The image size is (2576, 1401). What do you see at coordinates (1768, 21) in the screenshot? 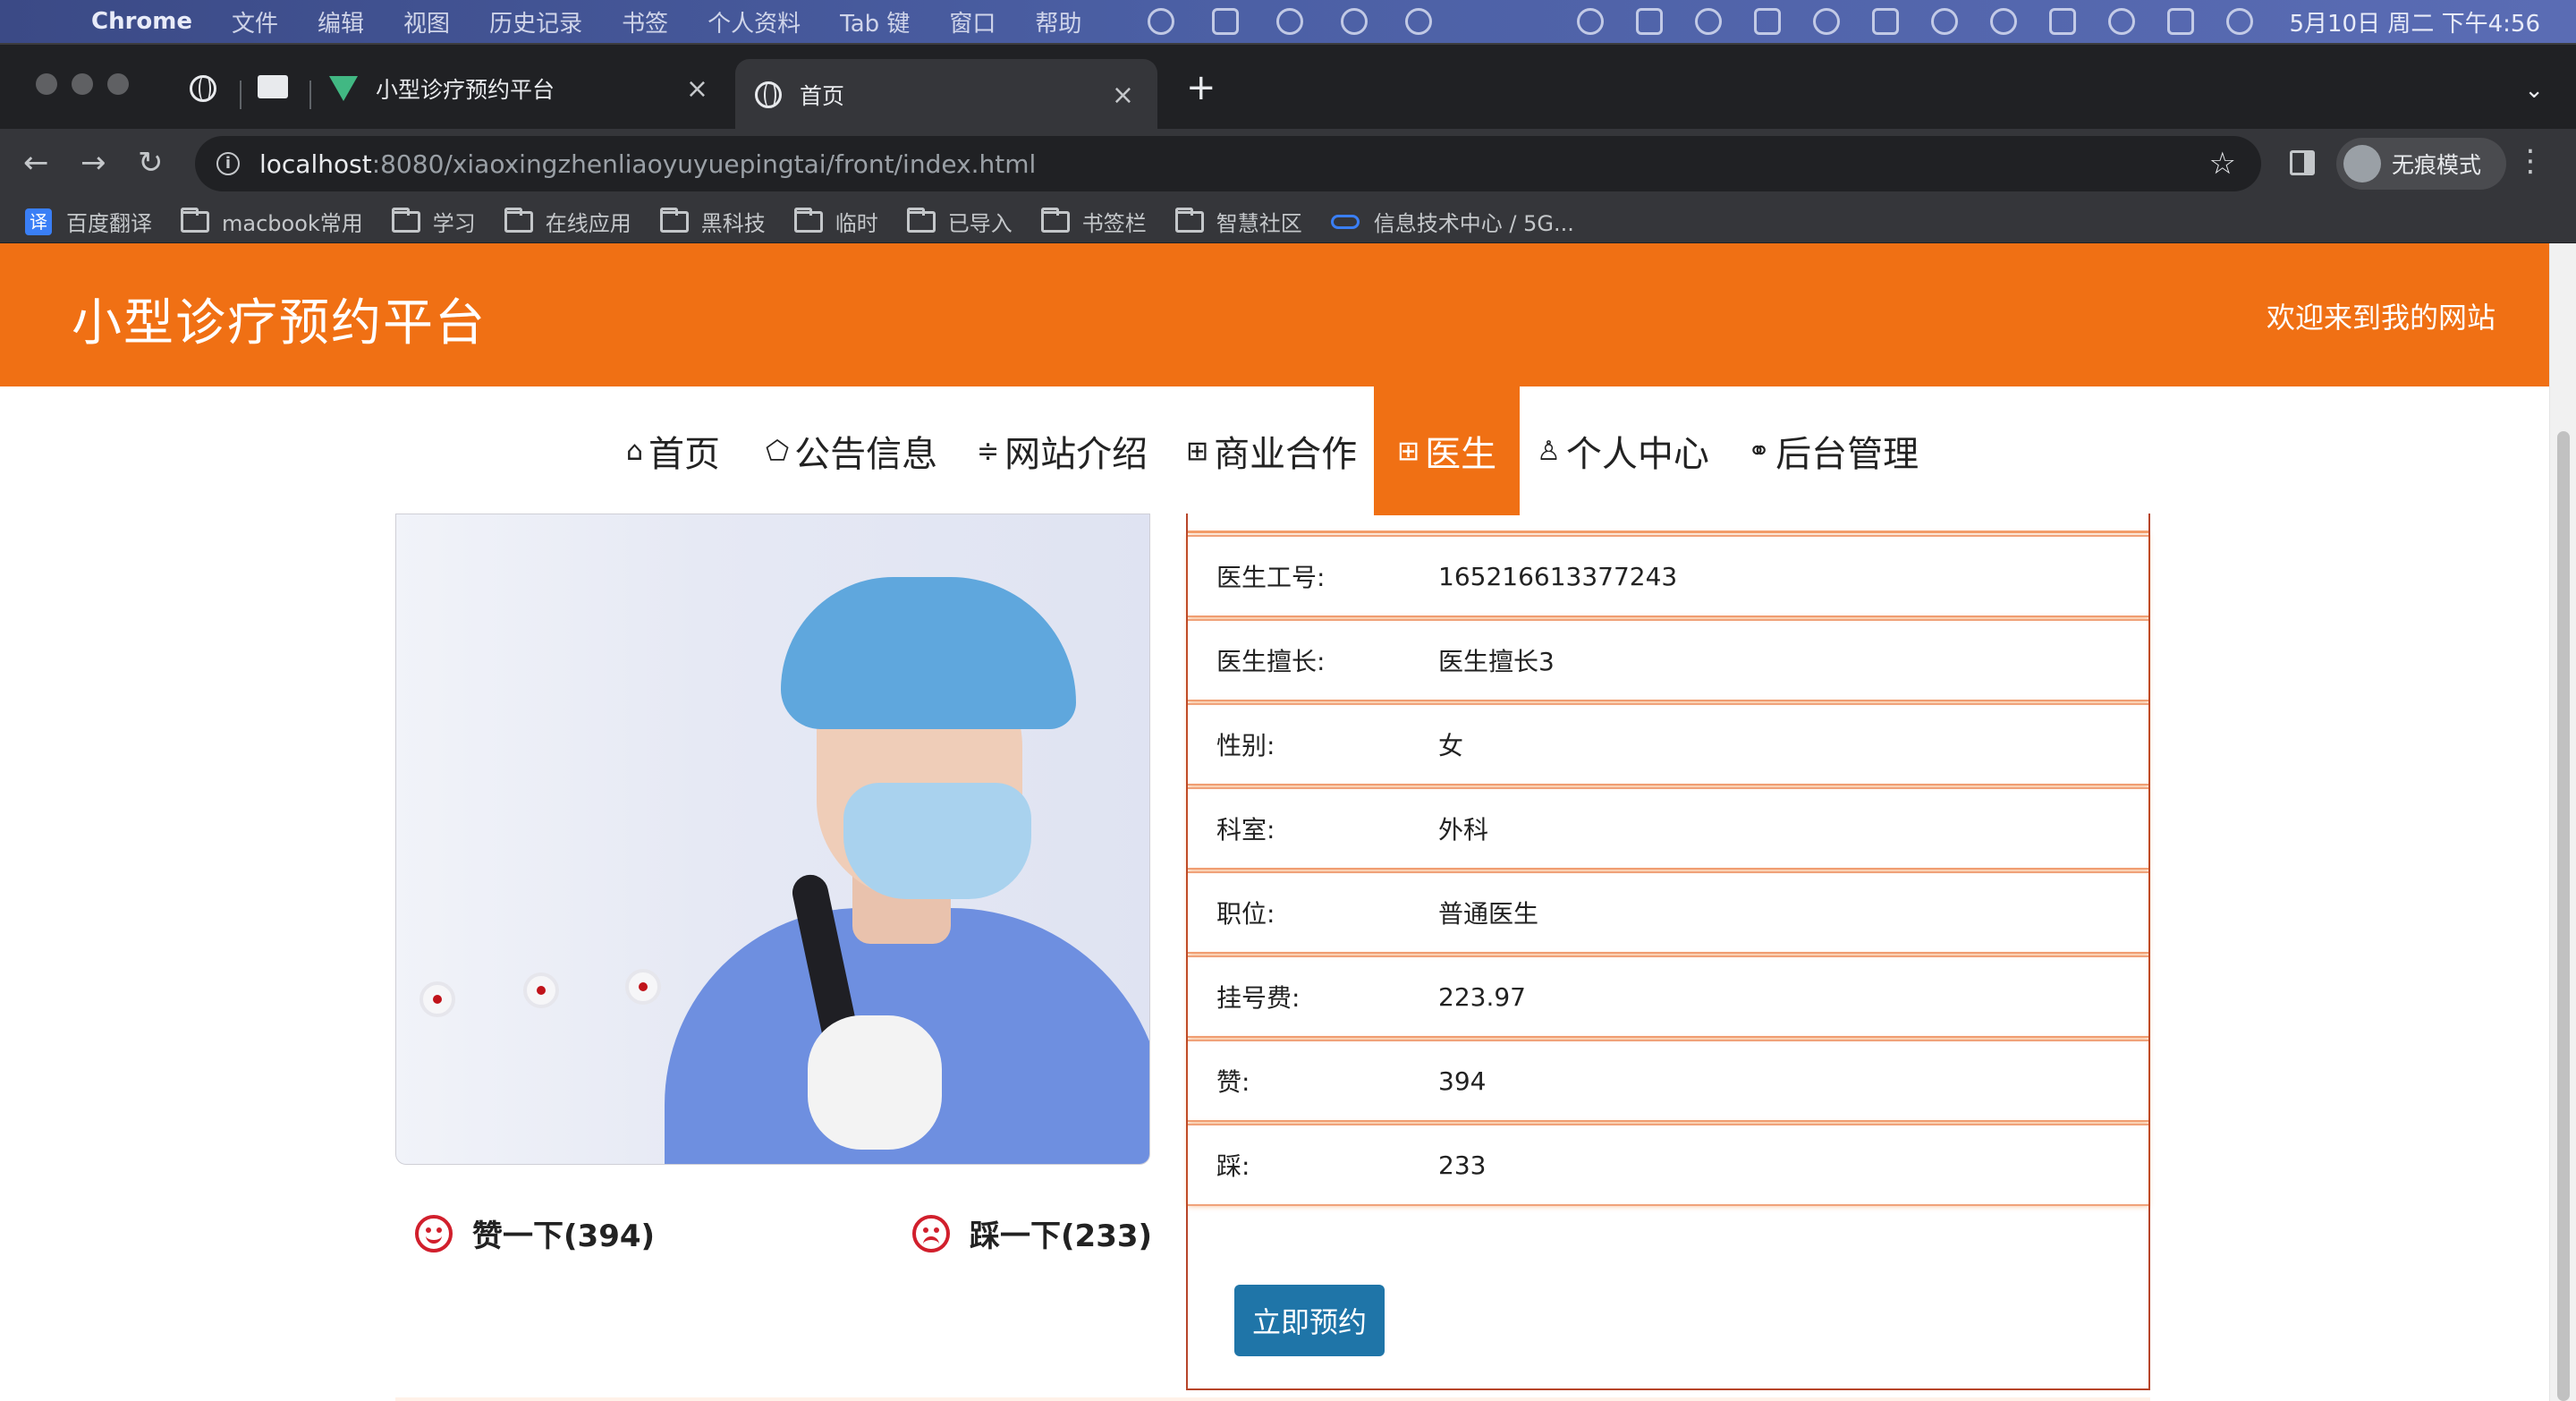
I see `display-icon` at bounding box center [1768, 21].